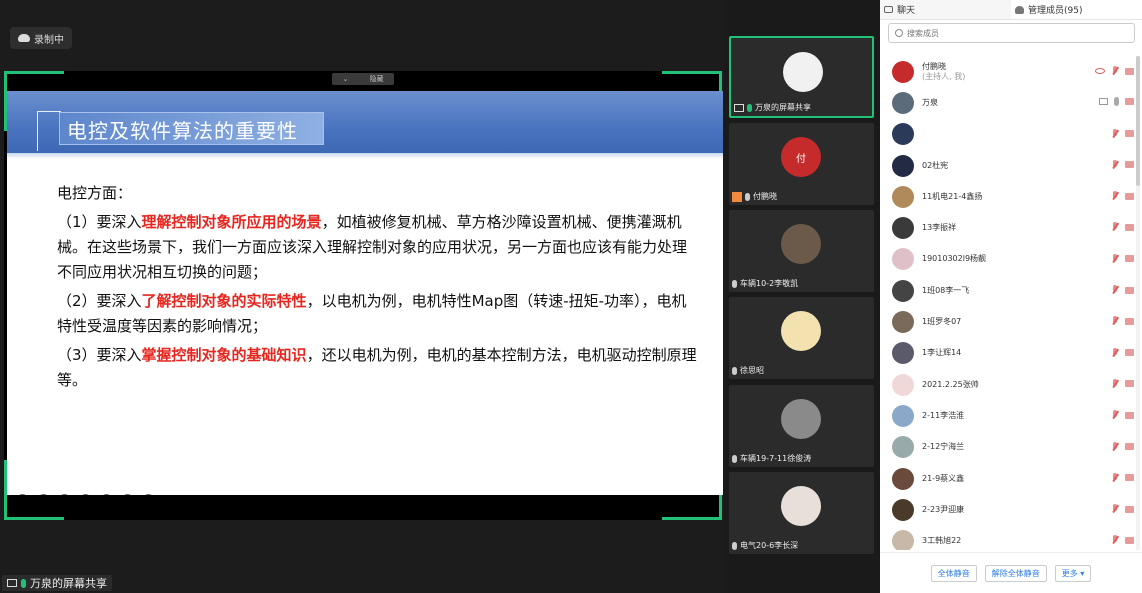  Describe the element at coordinates (945, 291) in the screenshot. I see `member-name-block: 1班08李一飞` at that location.